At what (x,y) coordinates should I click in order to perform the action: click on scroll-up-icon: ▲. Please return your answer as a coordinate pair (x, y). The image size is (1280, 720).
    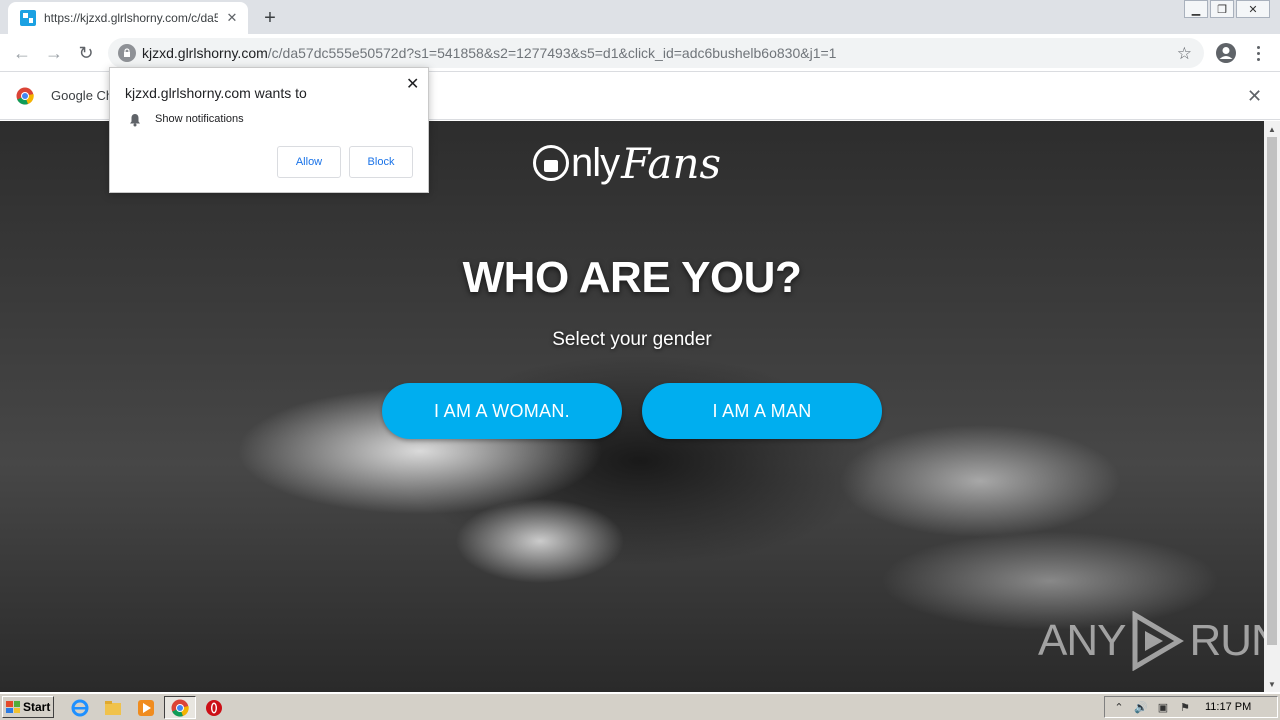
    Looking at the image, I should click on (1272, 129).